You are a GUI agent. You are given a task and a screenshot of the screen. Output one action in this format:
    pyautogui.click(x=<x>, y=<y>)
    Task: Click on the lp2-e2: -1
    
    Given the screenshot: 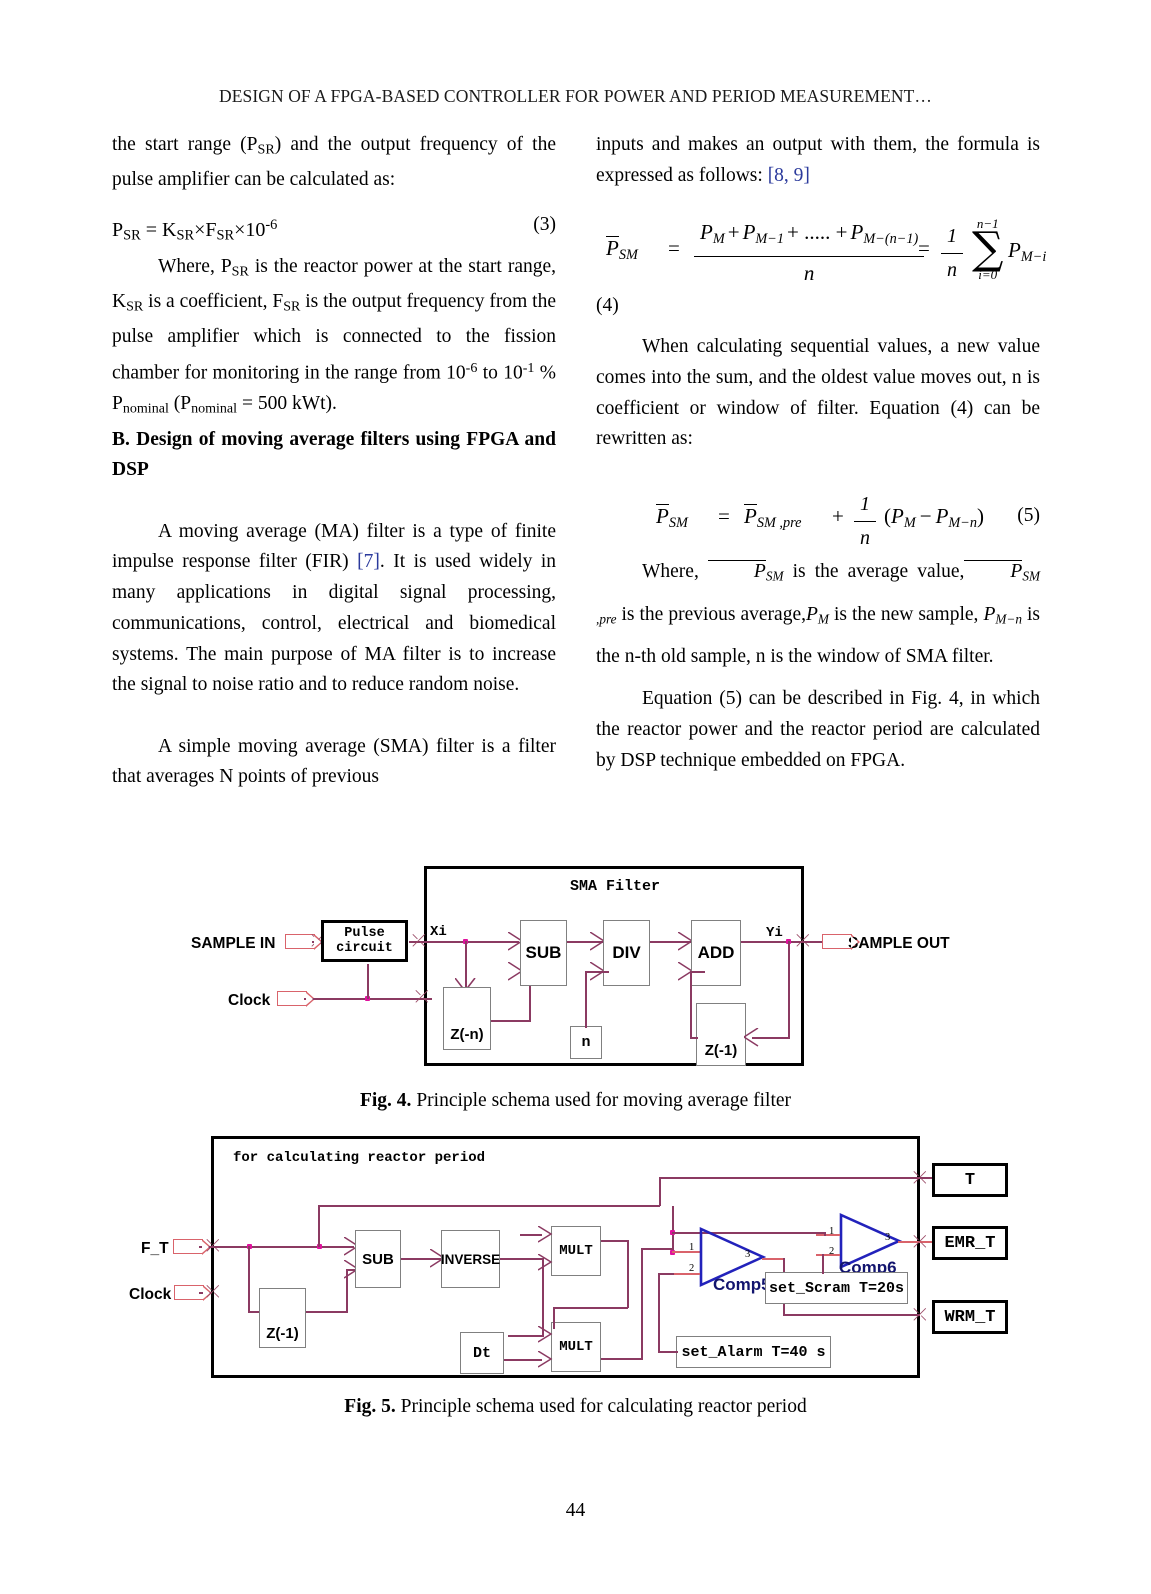 What is the action you would take?
    pyautogui.click(x=528, y=368)
    